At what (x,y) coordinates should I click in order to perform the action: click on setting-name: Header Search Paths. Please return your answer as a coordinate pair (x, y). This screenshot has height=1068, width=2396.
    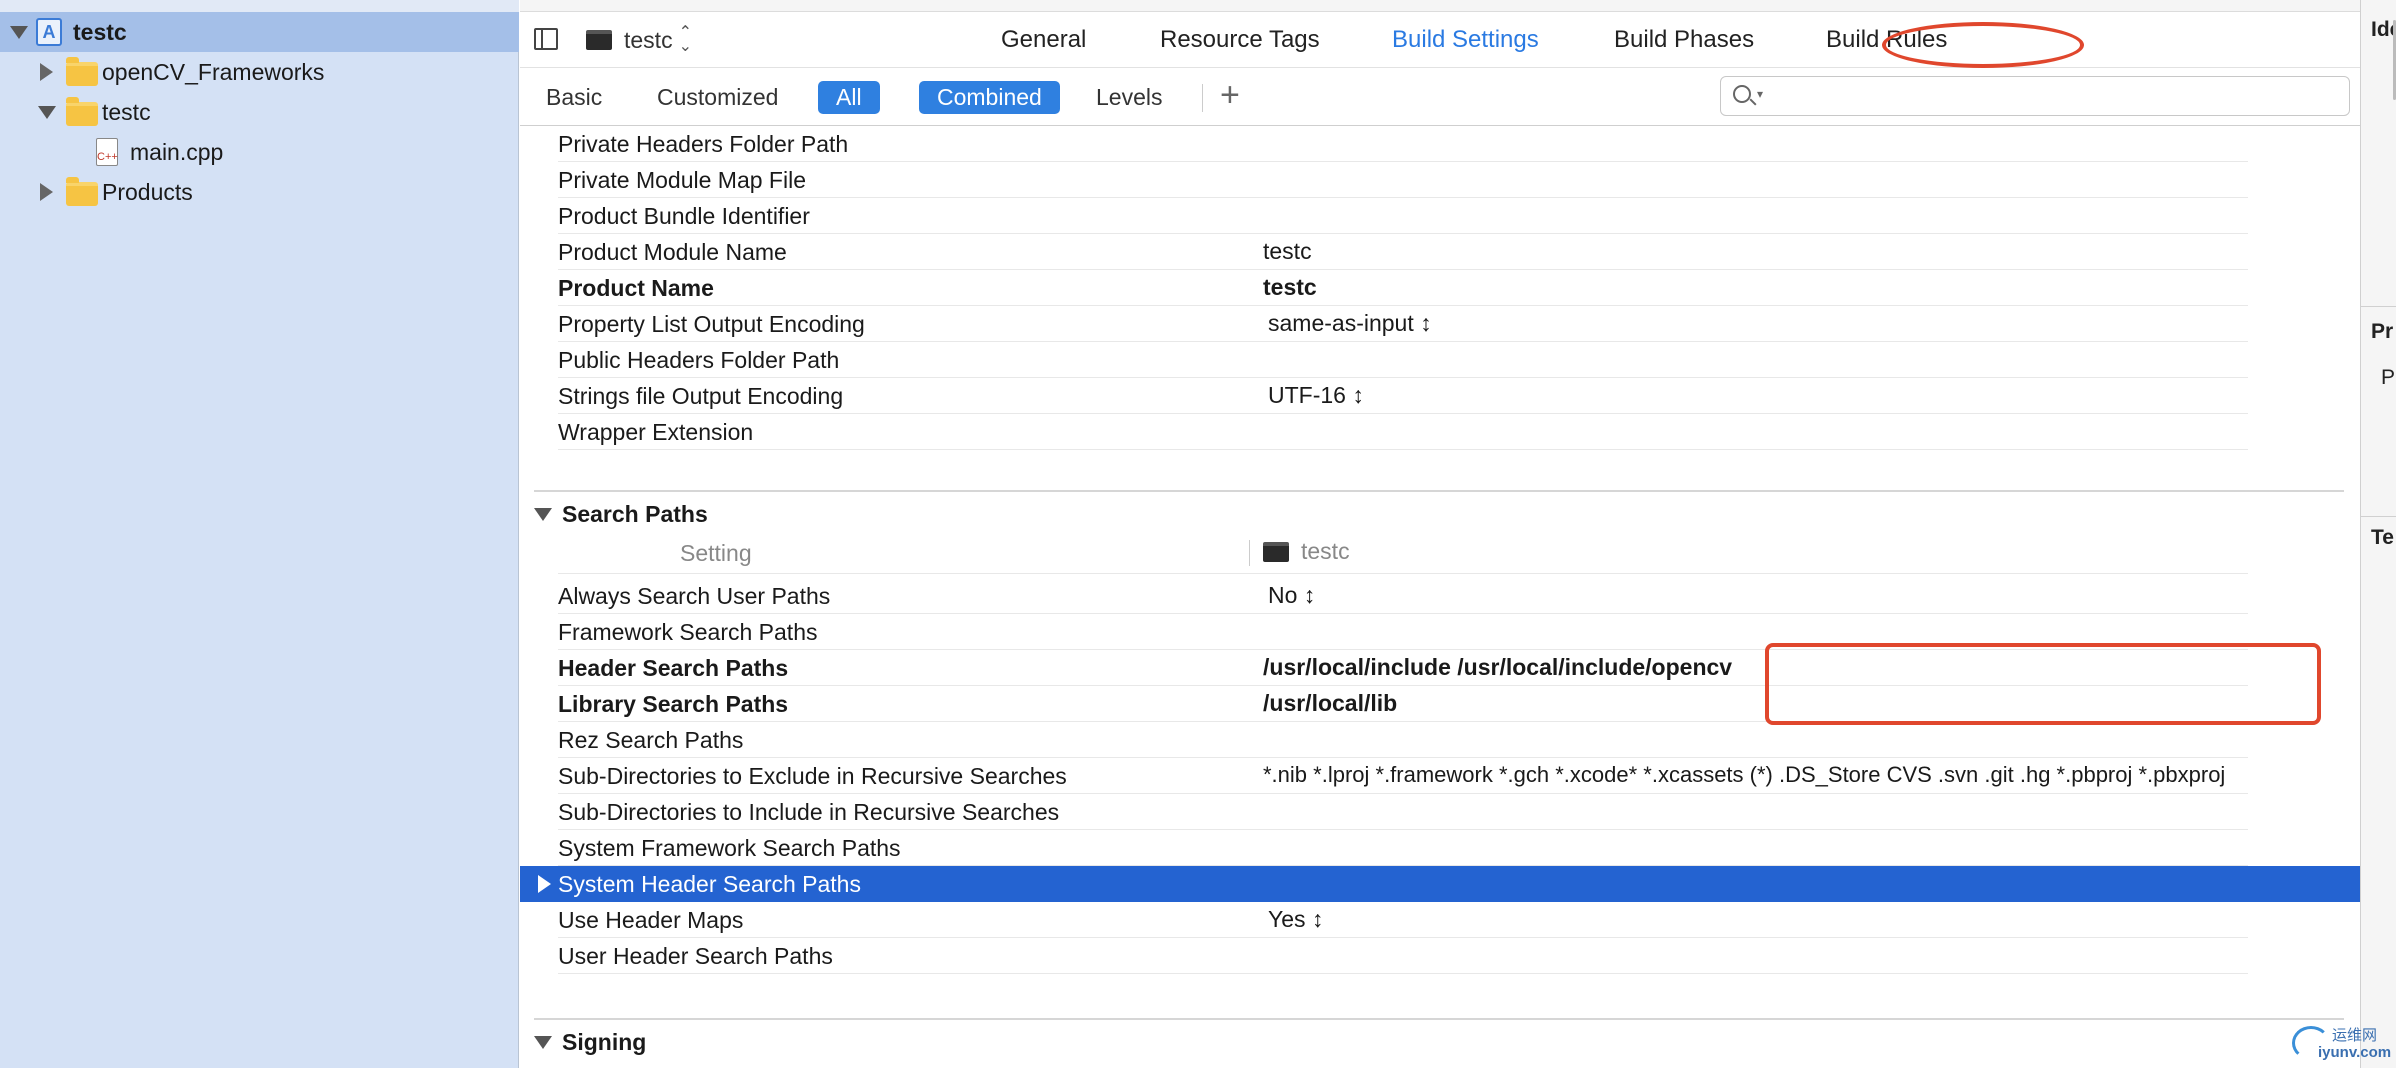
    Looking at the image, I should click on (673, 668).